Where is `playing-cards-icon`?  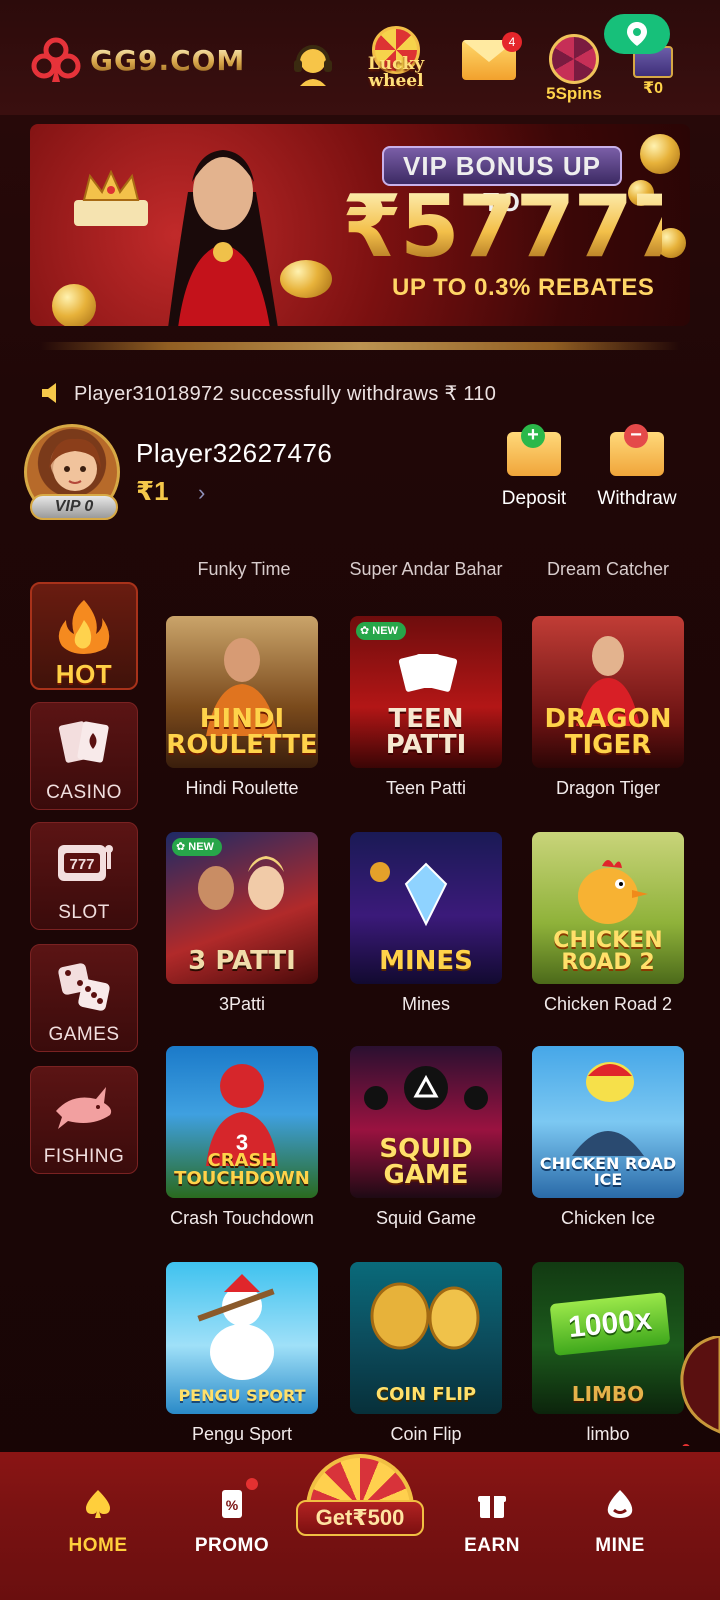
playing-cards-icon is located at coordinates (83, 742).